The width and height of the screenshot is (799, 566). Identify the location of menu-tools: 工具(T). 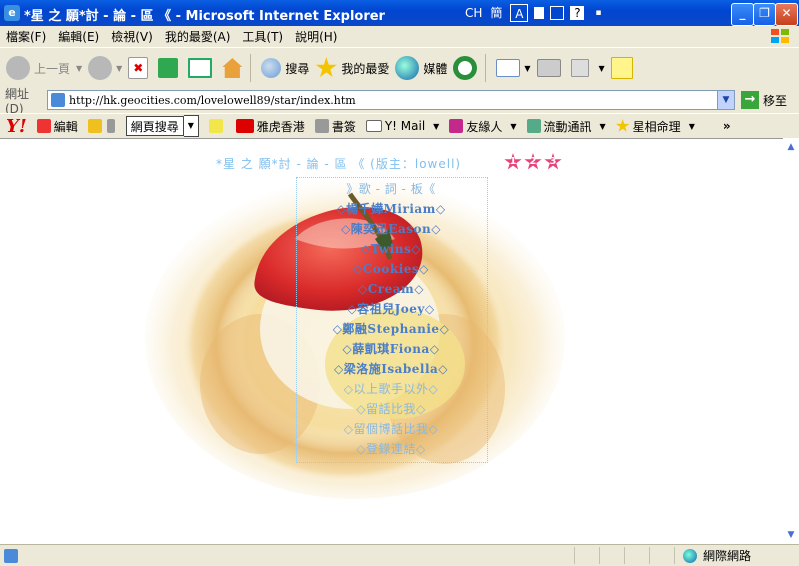
(262, 36).